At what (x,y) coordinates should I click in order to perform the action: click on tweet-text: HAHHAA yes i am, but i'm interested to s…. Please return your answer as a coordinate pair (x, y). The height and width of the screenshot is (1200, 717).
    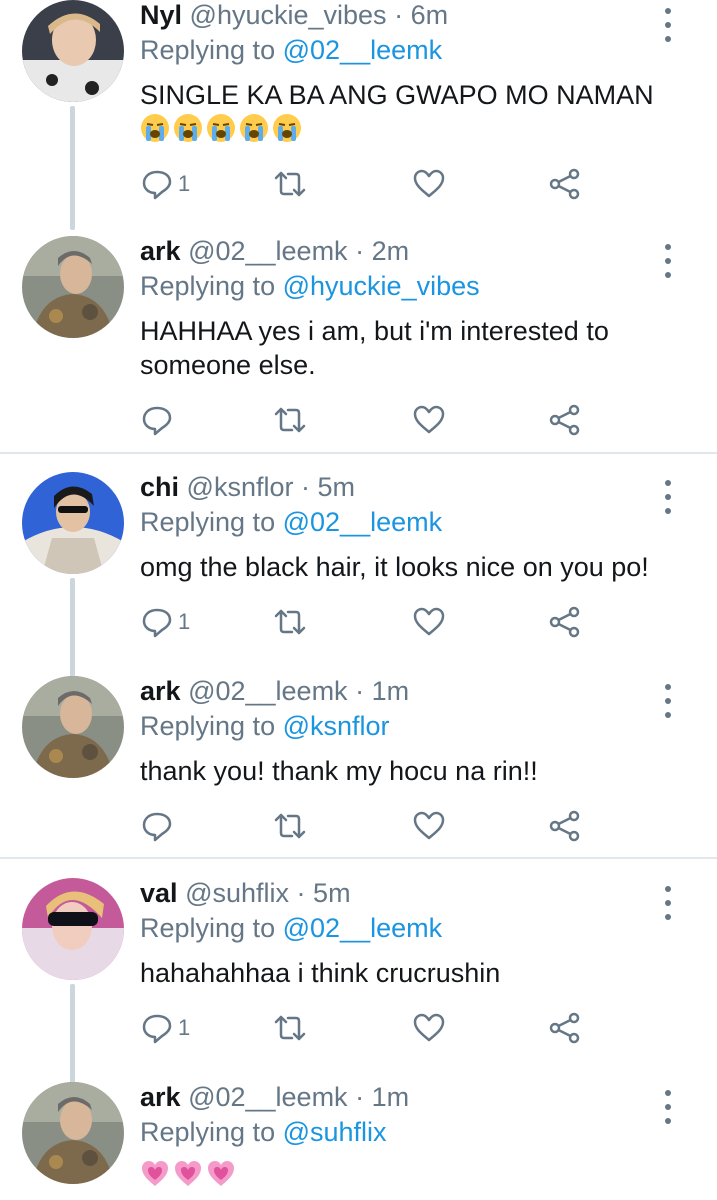
    Looking at the image, I should click on (374, 348).